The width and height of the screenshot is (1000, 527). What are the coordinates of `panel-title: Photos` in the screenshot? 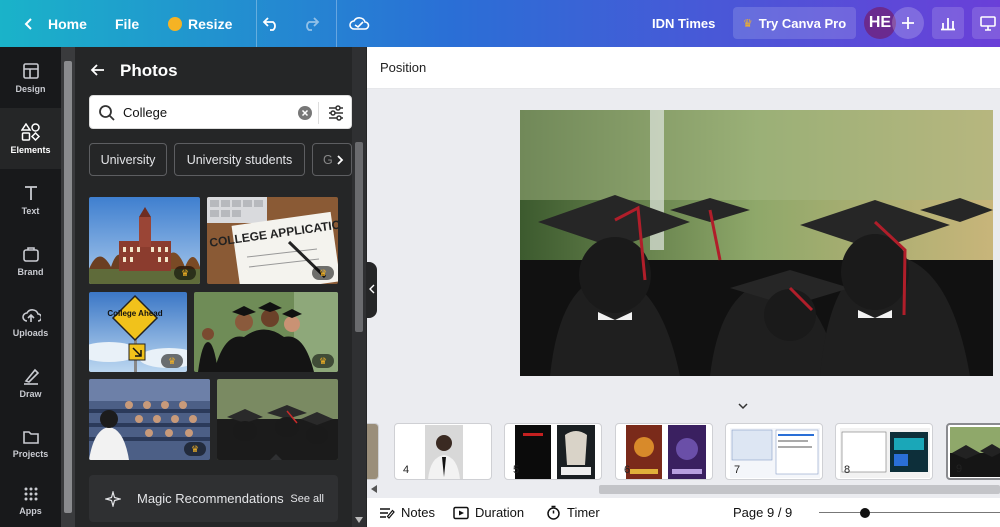 It's located at (149, 70).